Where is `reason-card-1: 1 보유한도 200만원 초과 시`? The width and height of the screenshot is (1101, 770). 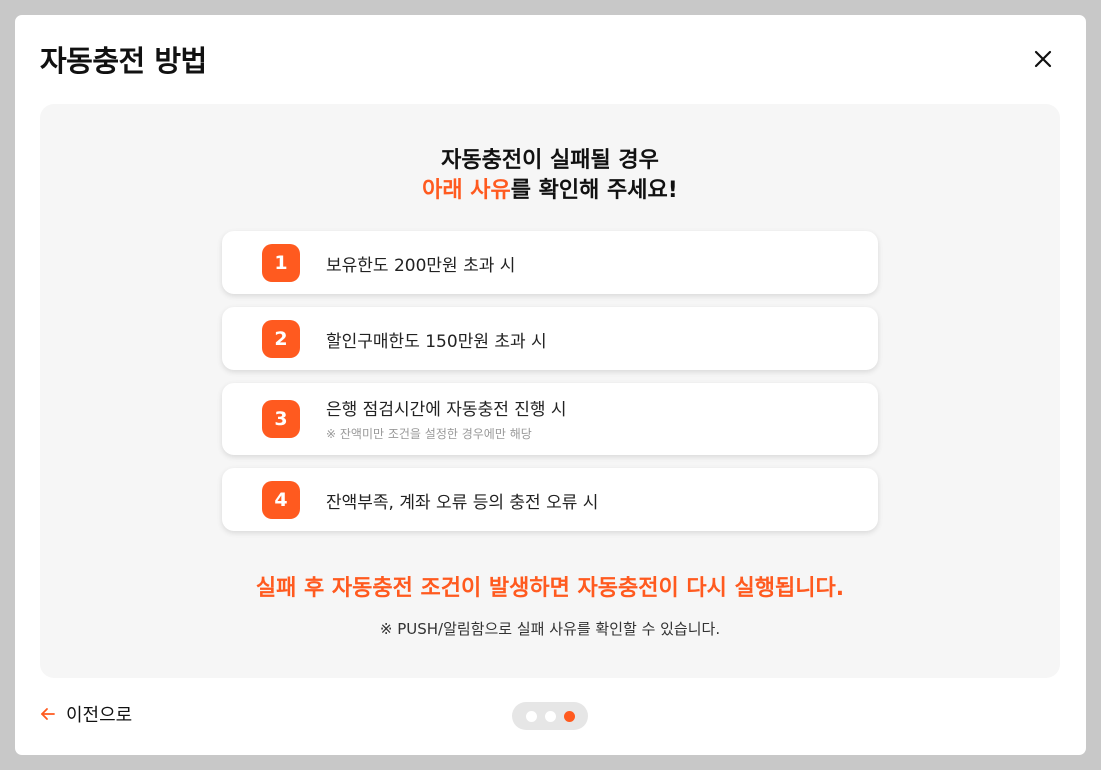
reason-card-1: 1 보유한도 200만원 초과 시 is located at coordinates (550, 262).